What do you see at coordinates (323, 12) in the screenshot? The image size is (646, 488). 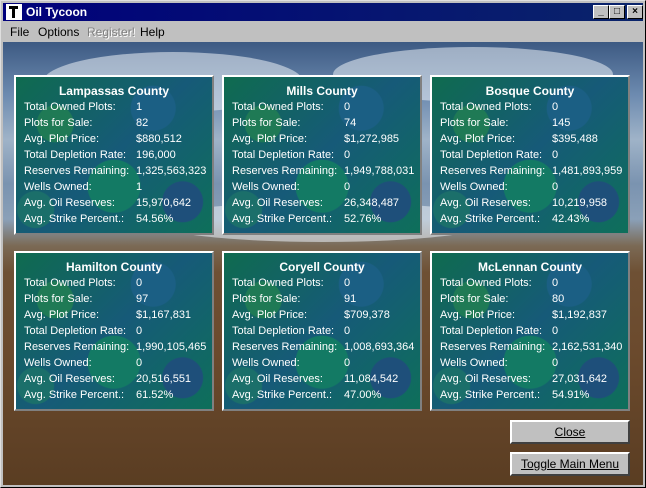 I see `title-bar: Oil Tycoon _ □ ×` at bounding box center [323, 12].